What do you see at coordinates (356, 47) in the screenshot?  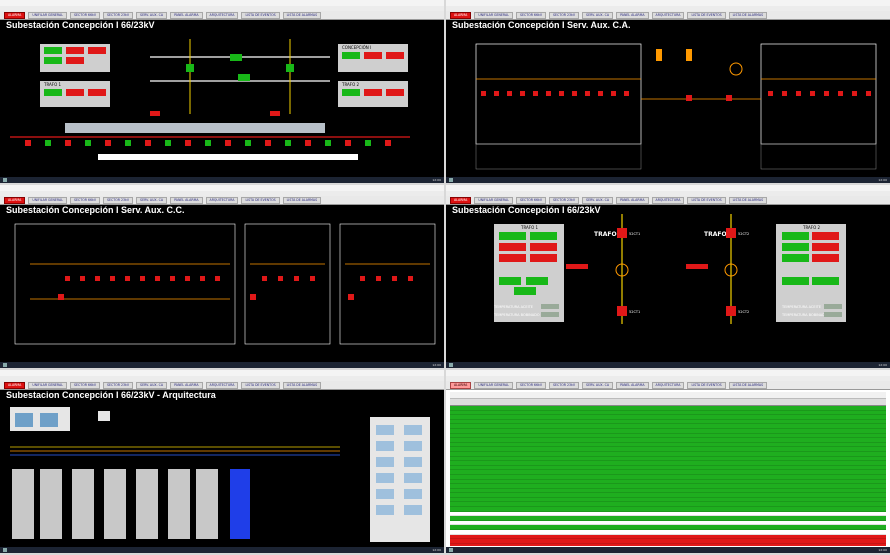 I see `concepcion-label: CONCEPCIÓN I` at bounding box center [356, 47].